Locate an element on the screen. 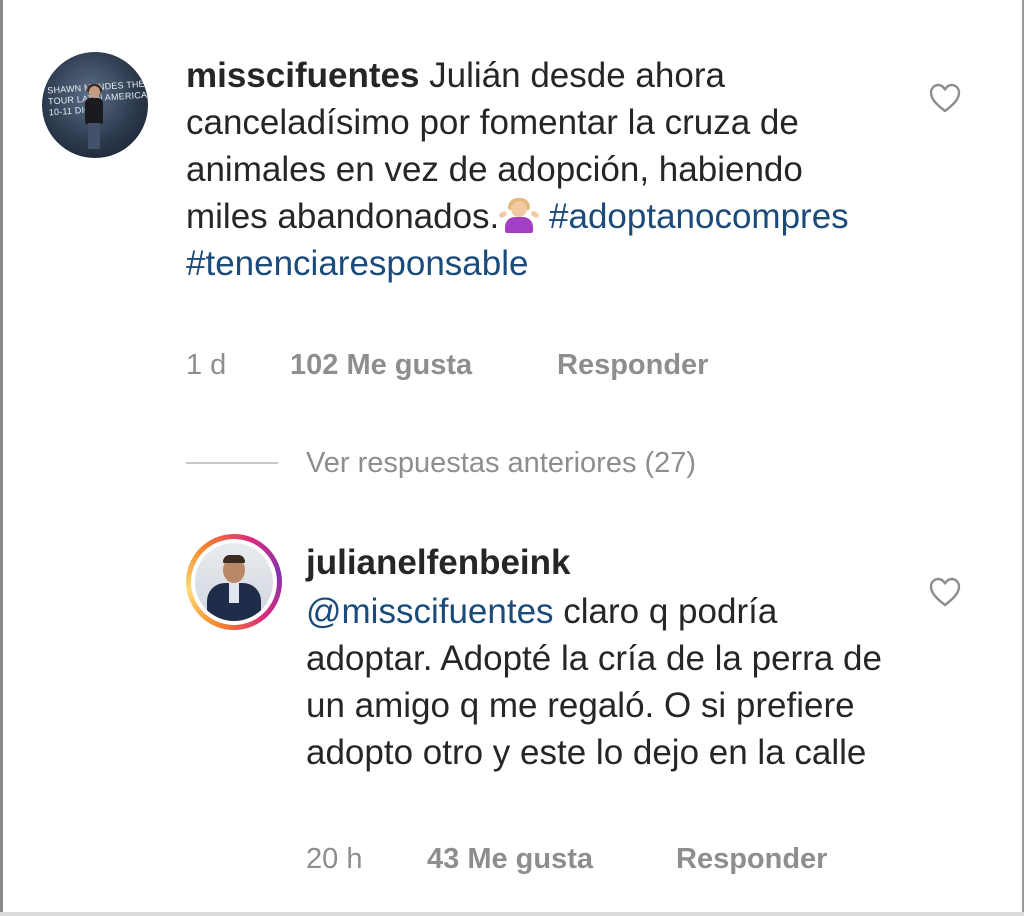 The width and height of the screenshot is (1024, 916). likes-count: 43 Me gusta is located at coordinates (510, 859).